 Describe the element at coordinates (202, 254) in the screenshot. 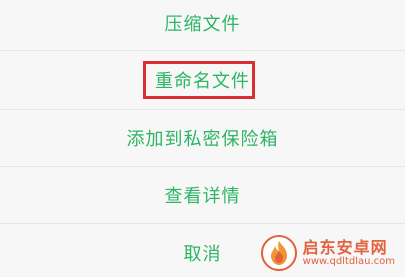

I see `menu-item-label: 取消` at that location.